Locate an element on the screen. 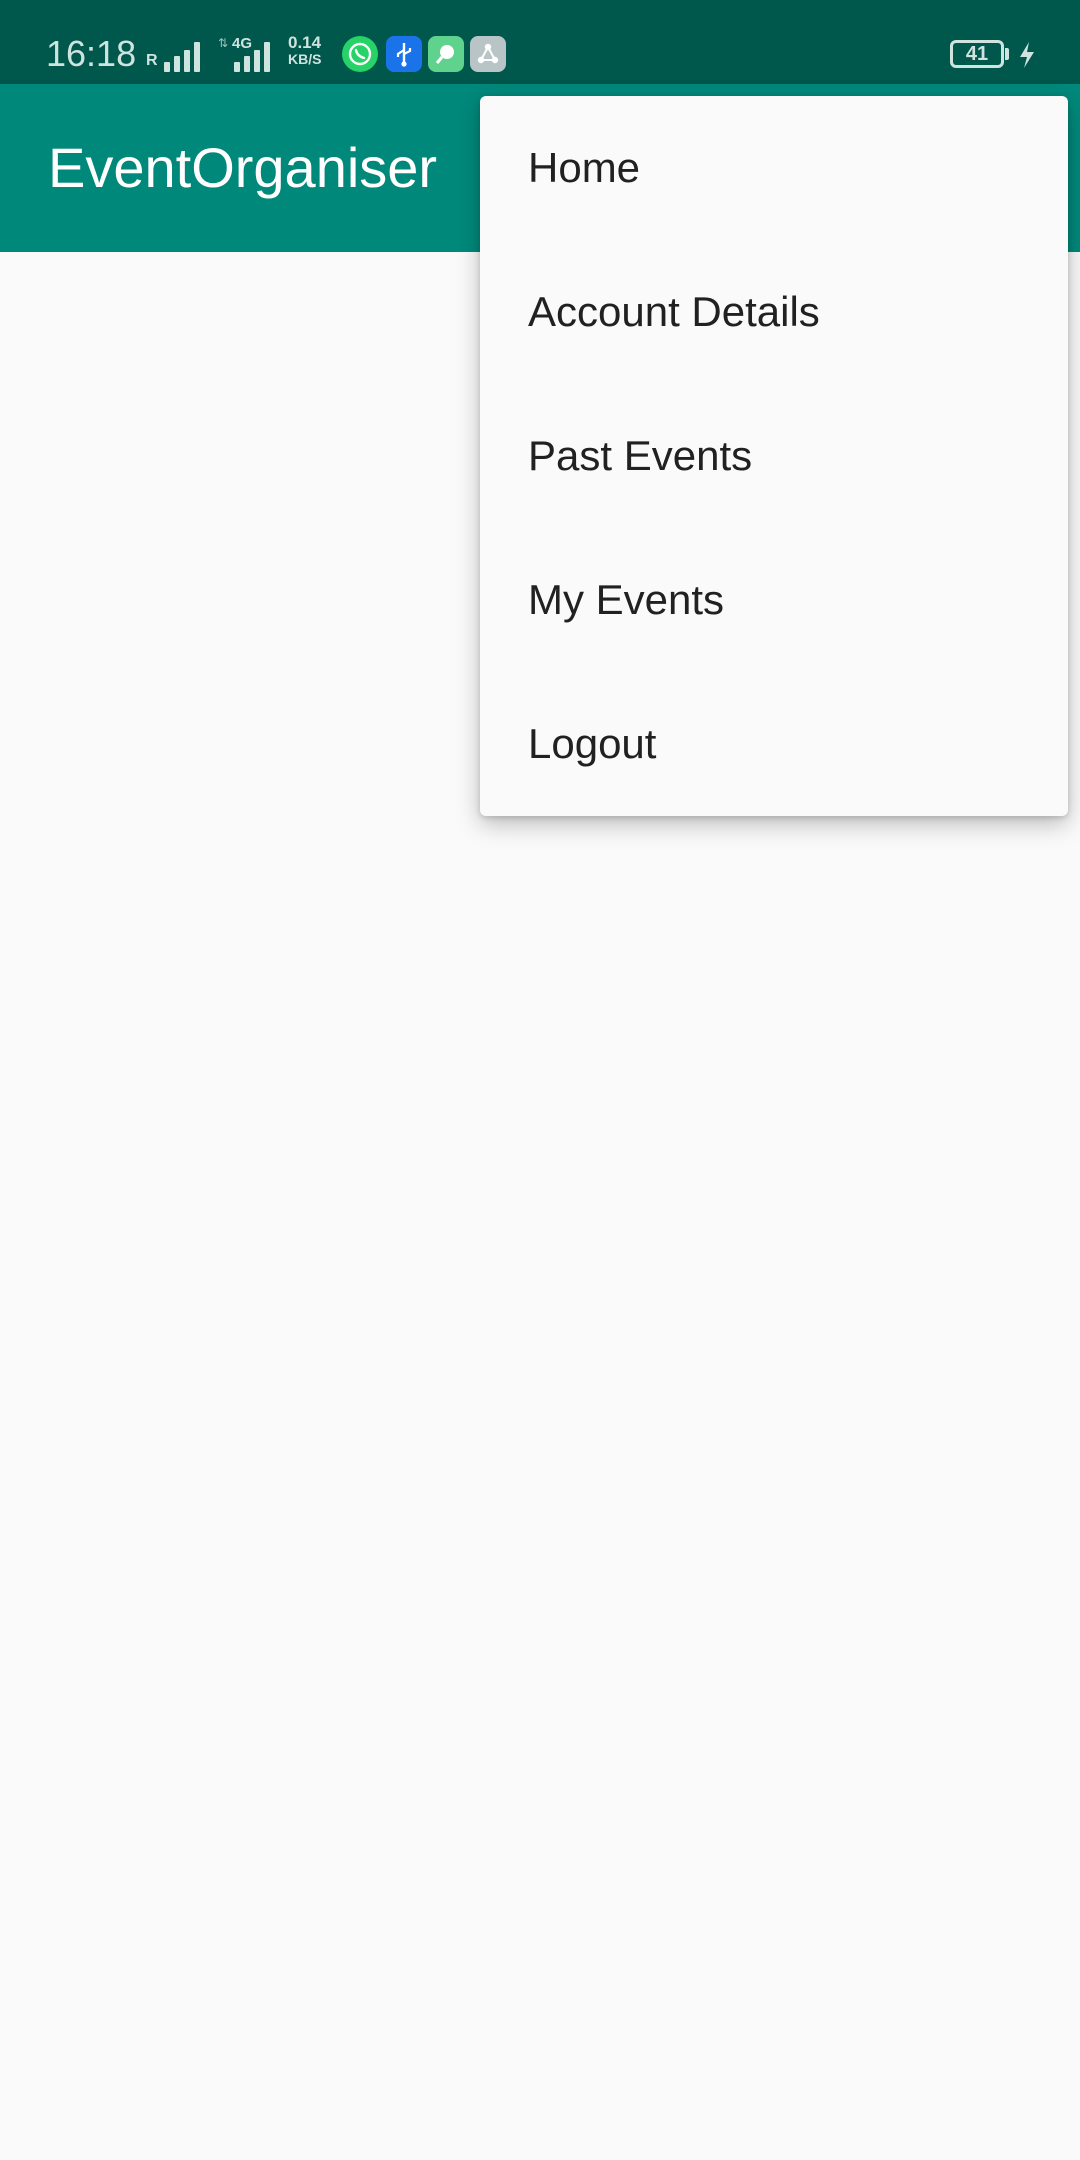 The image size is (1080, 2160). data-arrows-icon: ⇅ is located at coordinates (223, 43).